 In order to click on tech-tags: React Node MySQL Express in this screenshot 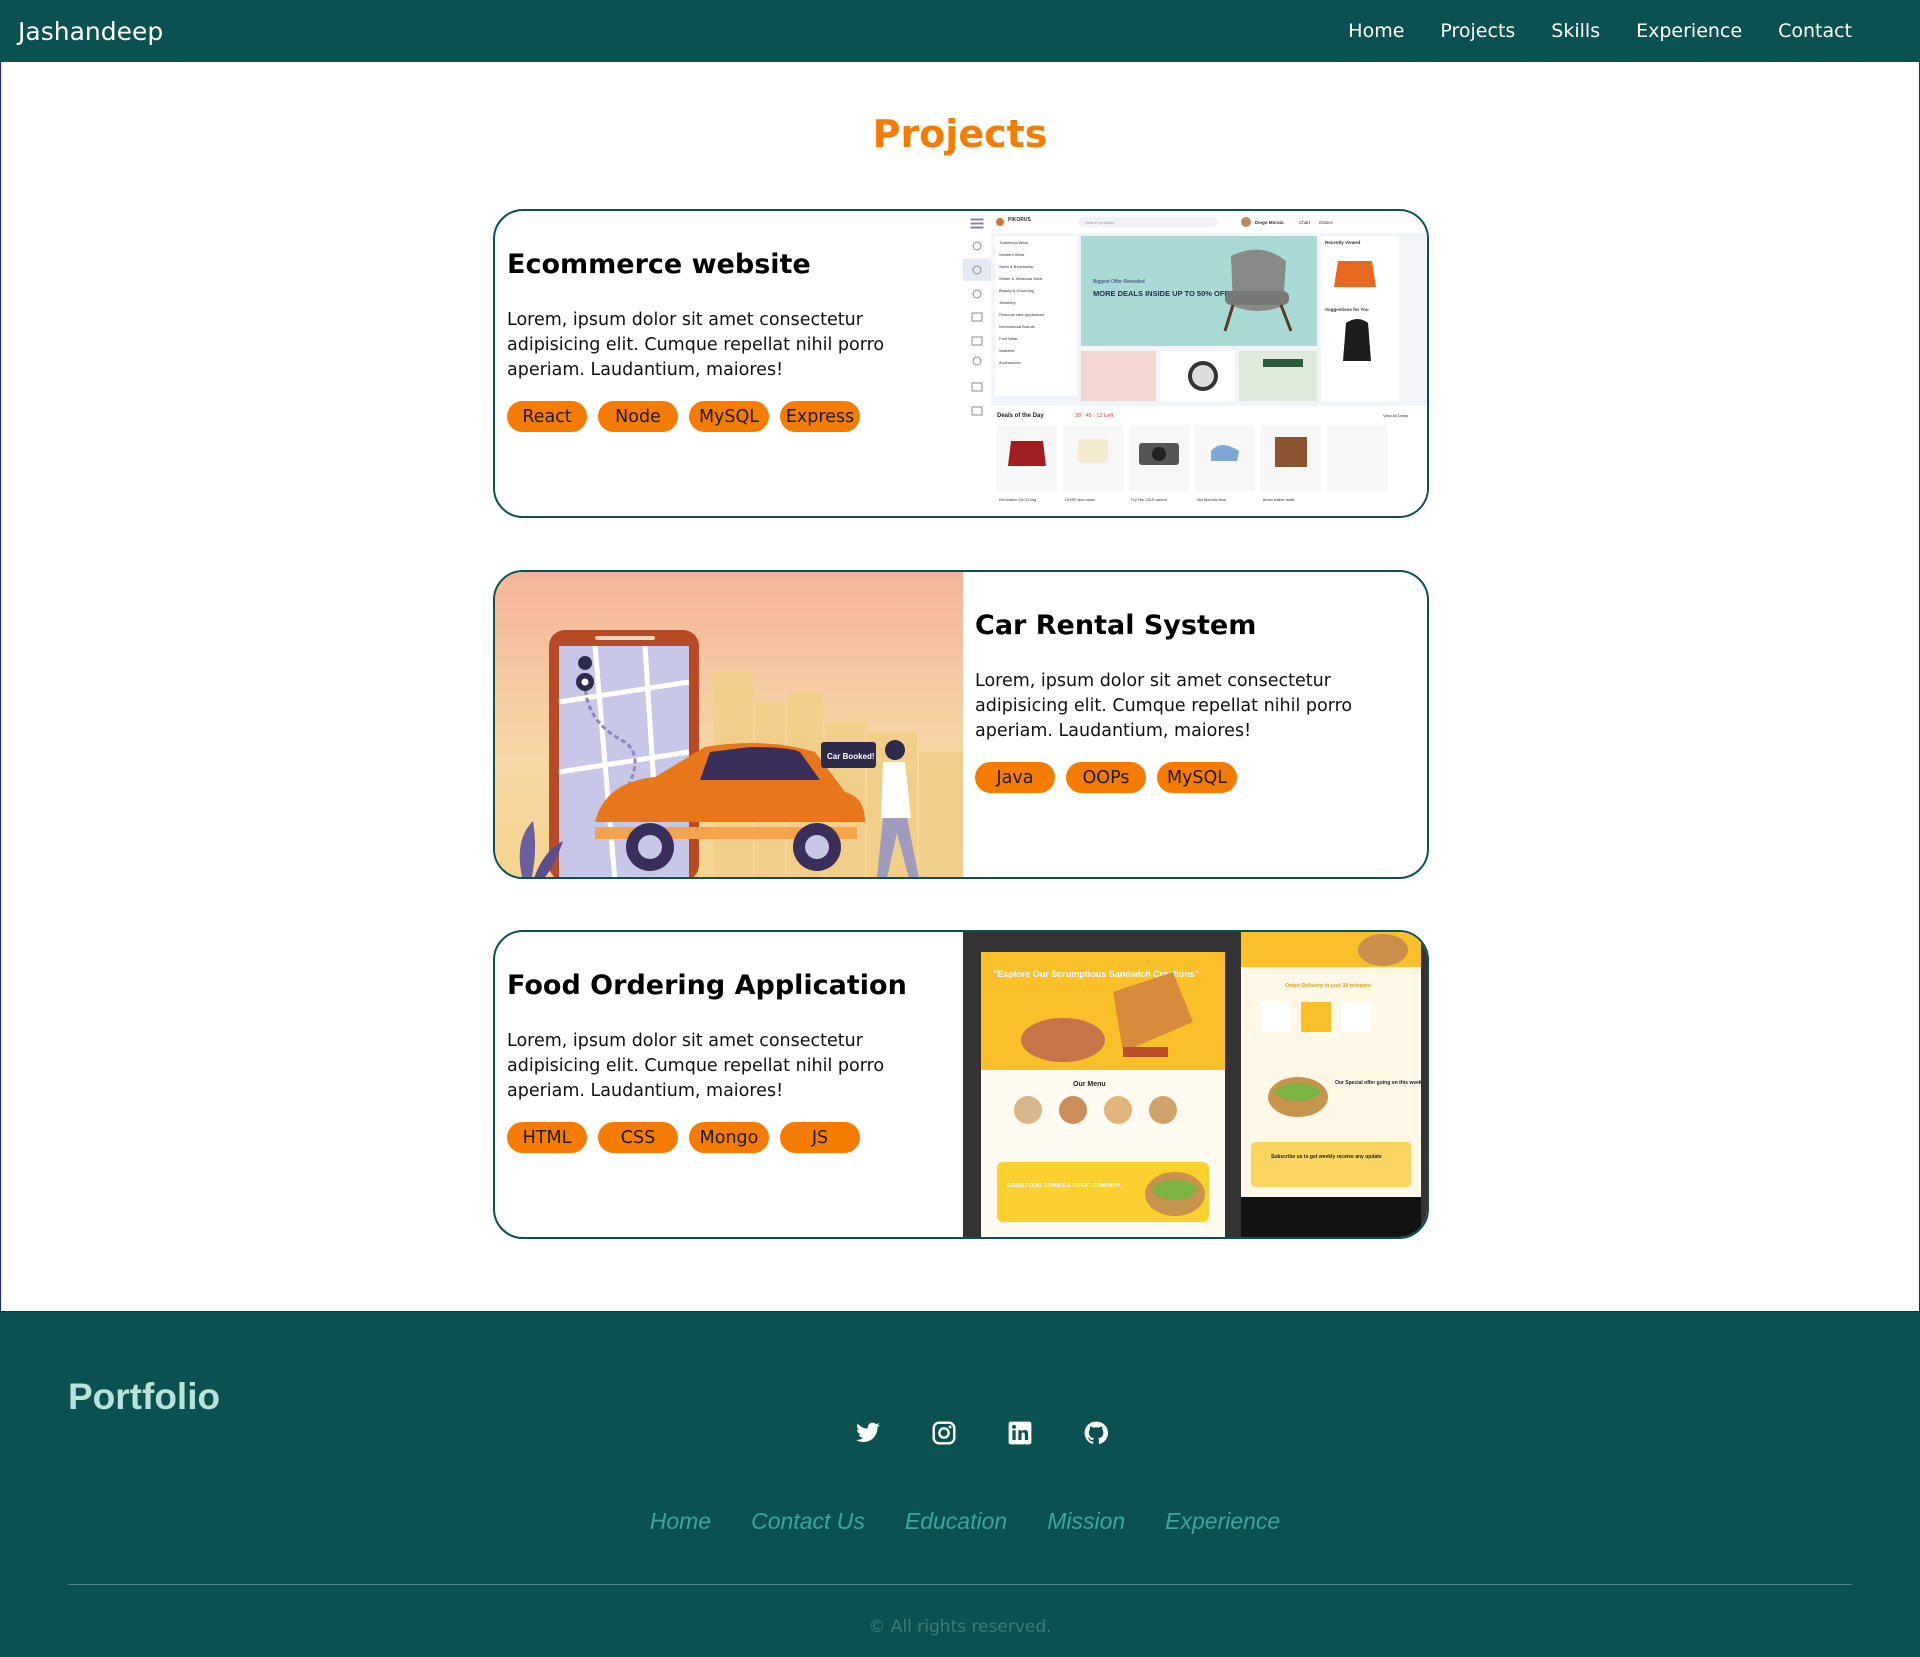, I will do `click(729, 416)`.